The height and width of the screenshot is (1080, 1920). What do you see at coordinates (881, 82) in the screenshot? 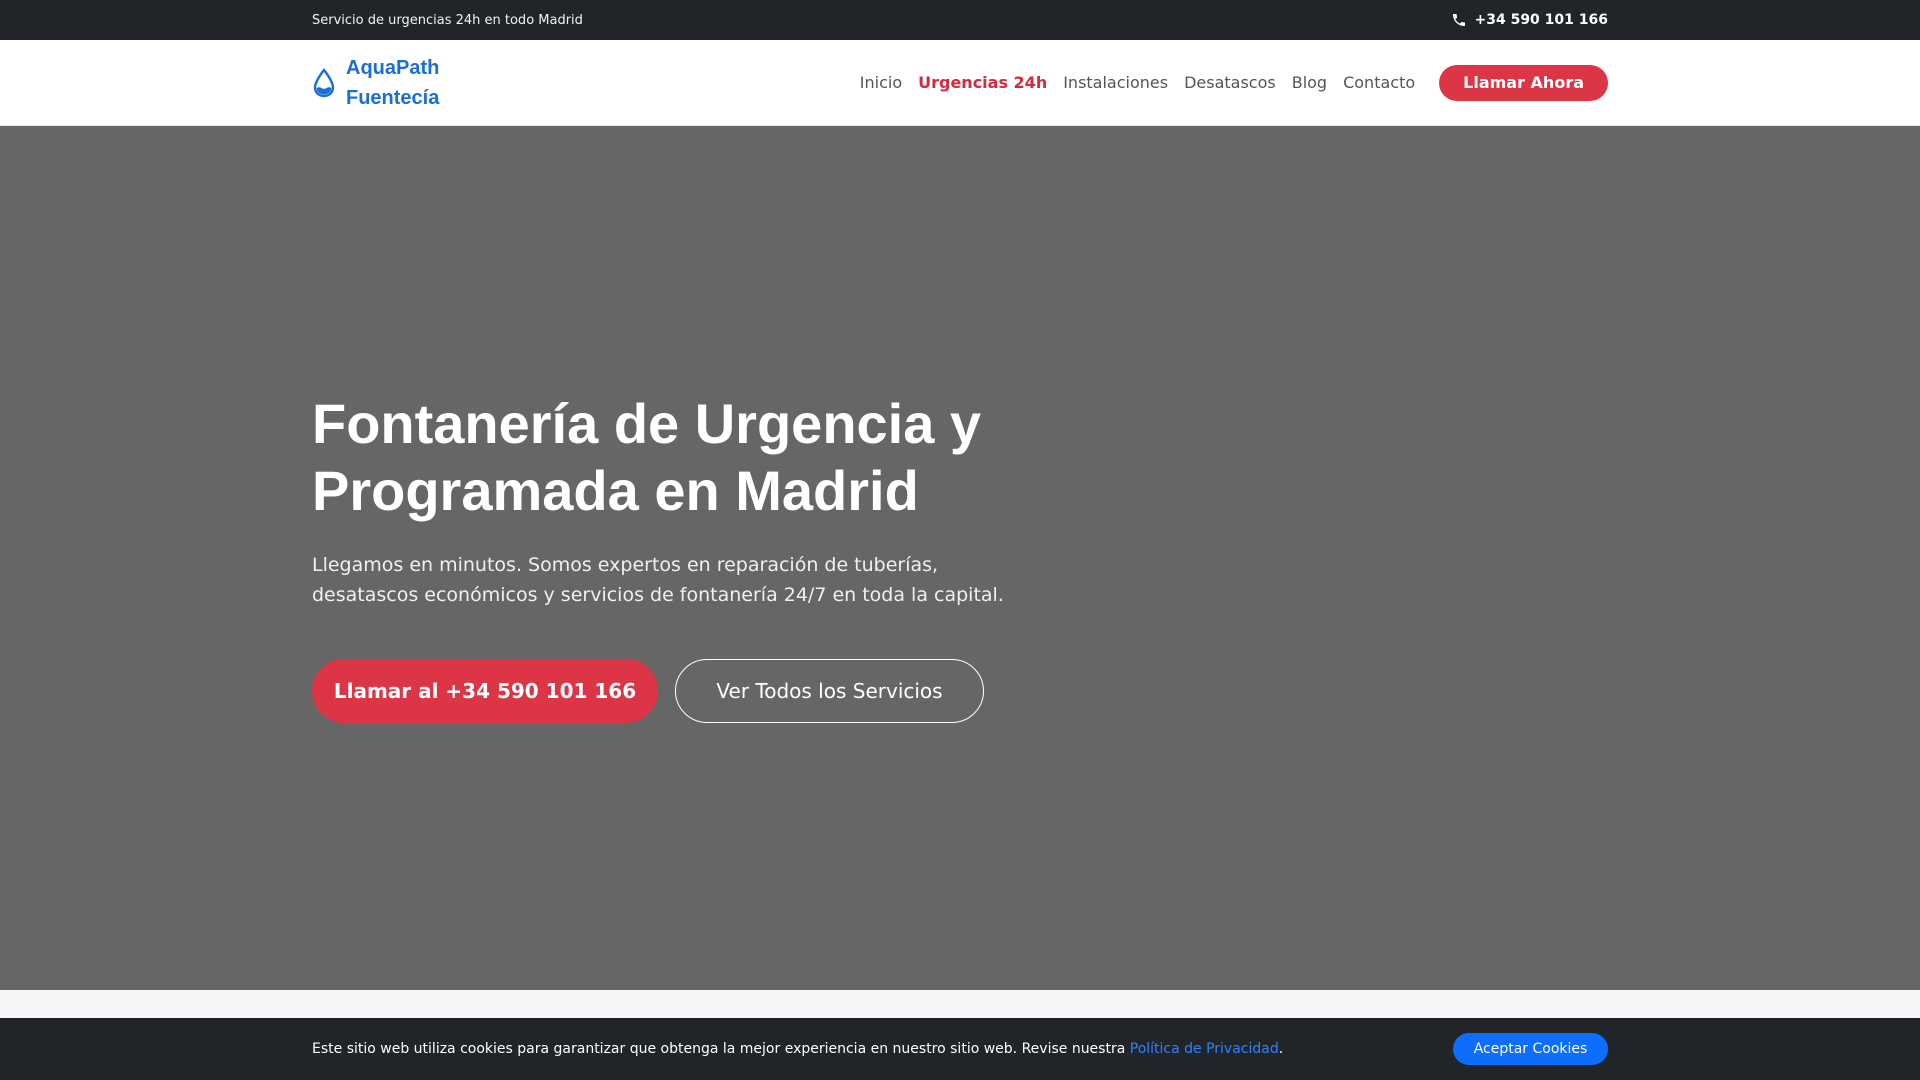
I see `nav-link-inicio: Inicio` at bounding box center [881, 82].